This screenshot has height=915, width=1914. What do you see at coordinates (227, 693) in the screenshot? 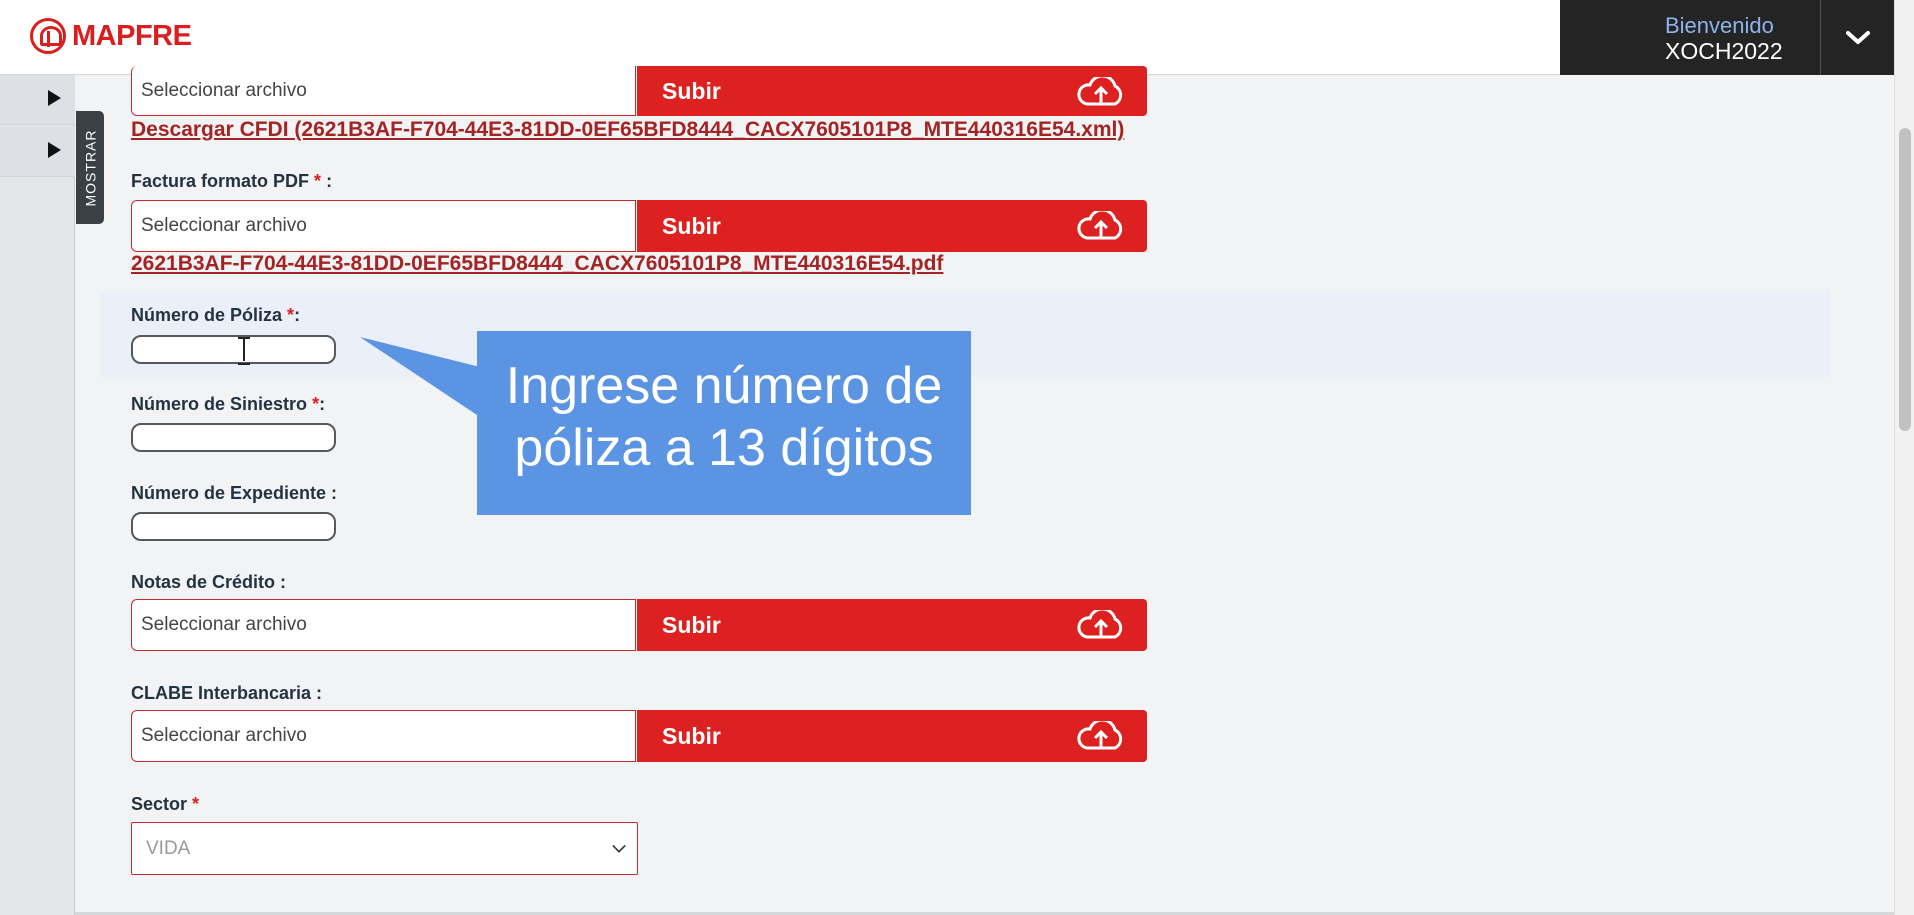
I see `clabe-label: CLABE Interbancaria :` at bounding box center [227, 693].